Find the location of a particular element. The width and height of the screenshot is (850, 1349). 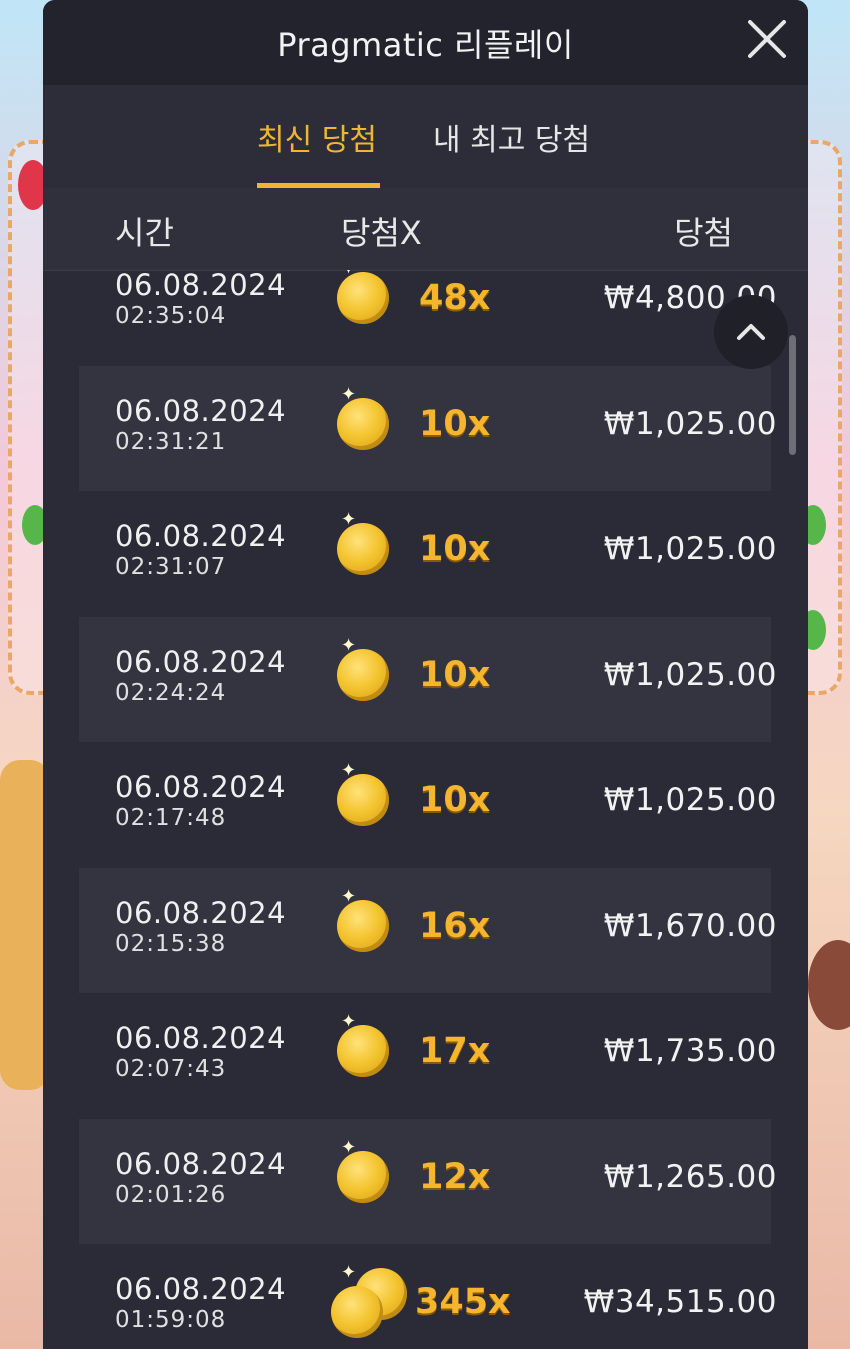

column-multiplier: 당첨X is located at coordinates (381, 233).